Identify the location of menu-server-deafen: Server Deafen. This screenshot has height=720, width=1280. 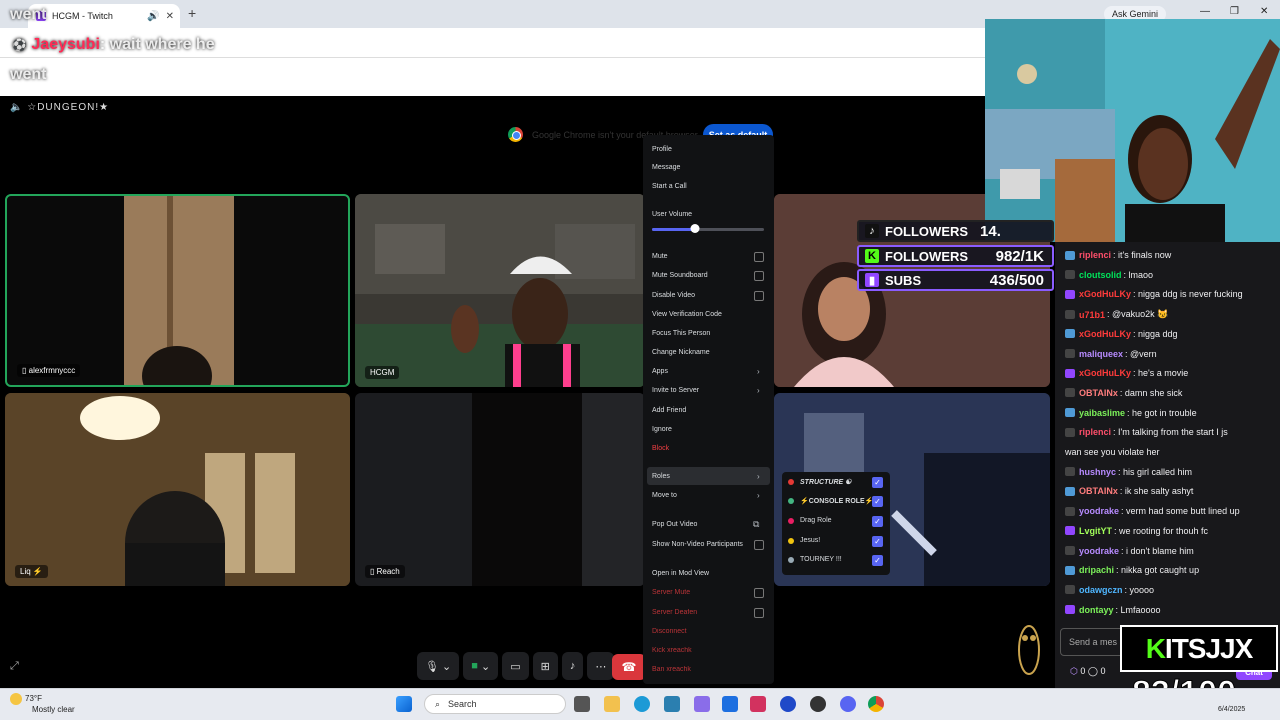
(674, 612).